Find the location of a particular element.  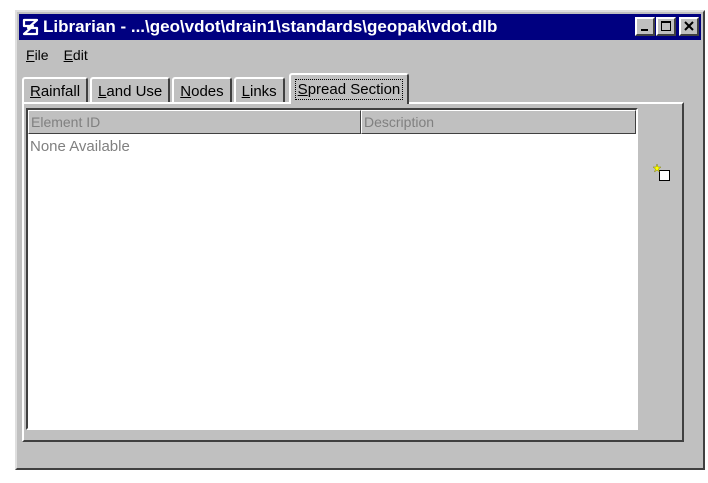

tab-nodes: Nodes is located at coordinates (202, 90).